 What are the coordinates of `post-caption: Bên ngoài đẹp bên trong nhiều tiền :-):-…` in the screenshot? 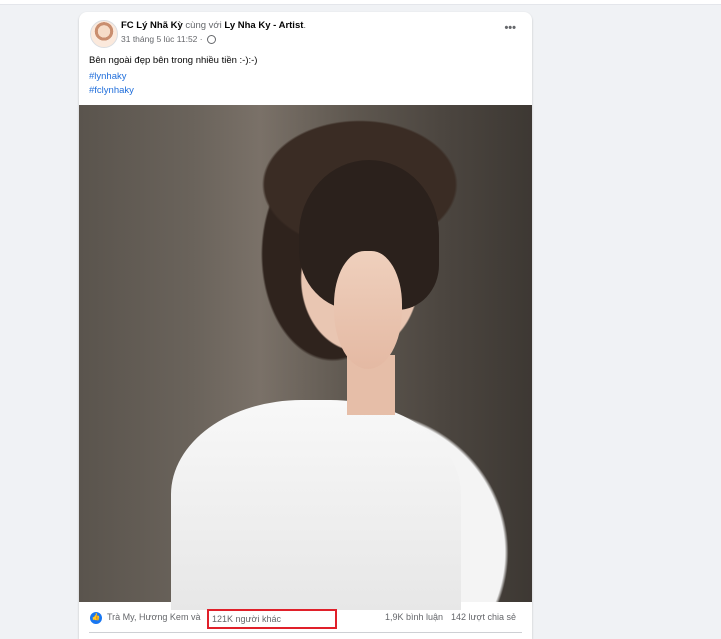 It's located at (173, 60).